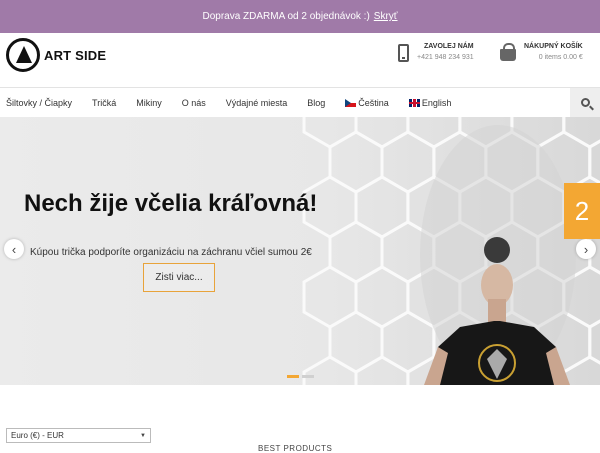  I want to click on phone-block: ZAVOLEJ NÁM +421 948 234 931, so click(436, 52).